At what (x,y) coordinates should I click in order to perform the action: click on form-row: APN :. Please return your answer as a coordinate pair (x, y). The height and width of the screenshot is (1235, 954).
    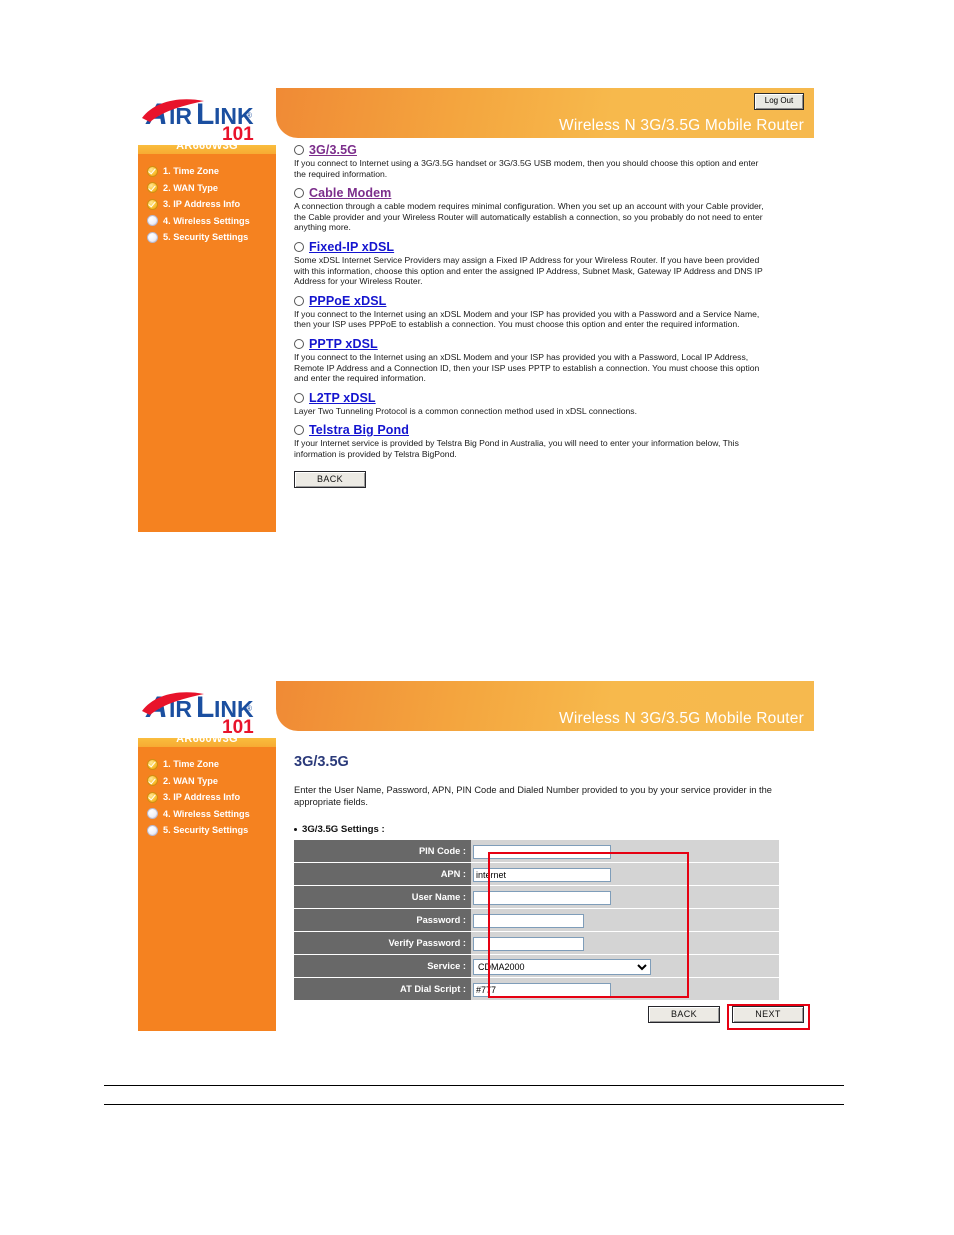
    Looking at the image, I should click on (536, 874).